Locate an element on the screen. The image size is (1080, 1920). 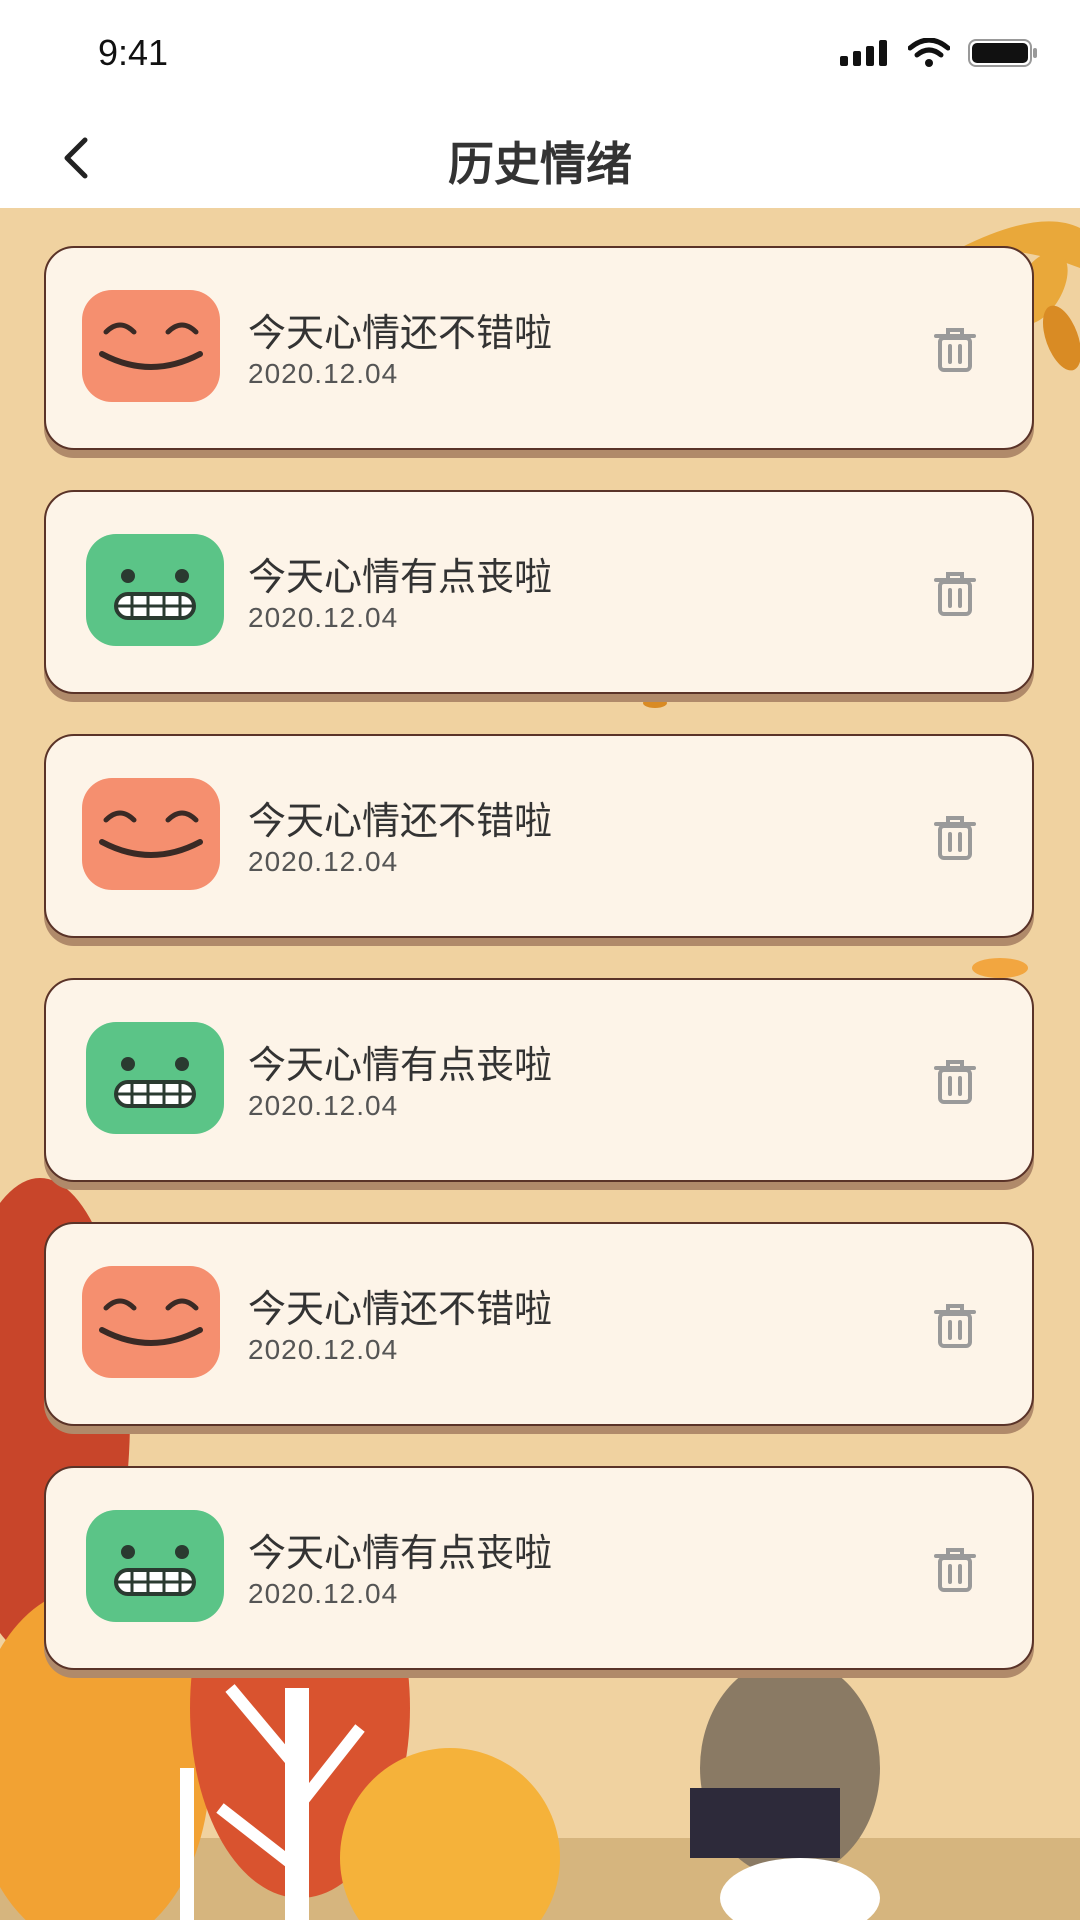
nav-header: 历史情绪 is located at coordinates (540, 158).